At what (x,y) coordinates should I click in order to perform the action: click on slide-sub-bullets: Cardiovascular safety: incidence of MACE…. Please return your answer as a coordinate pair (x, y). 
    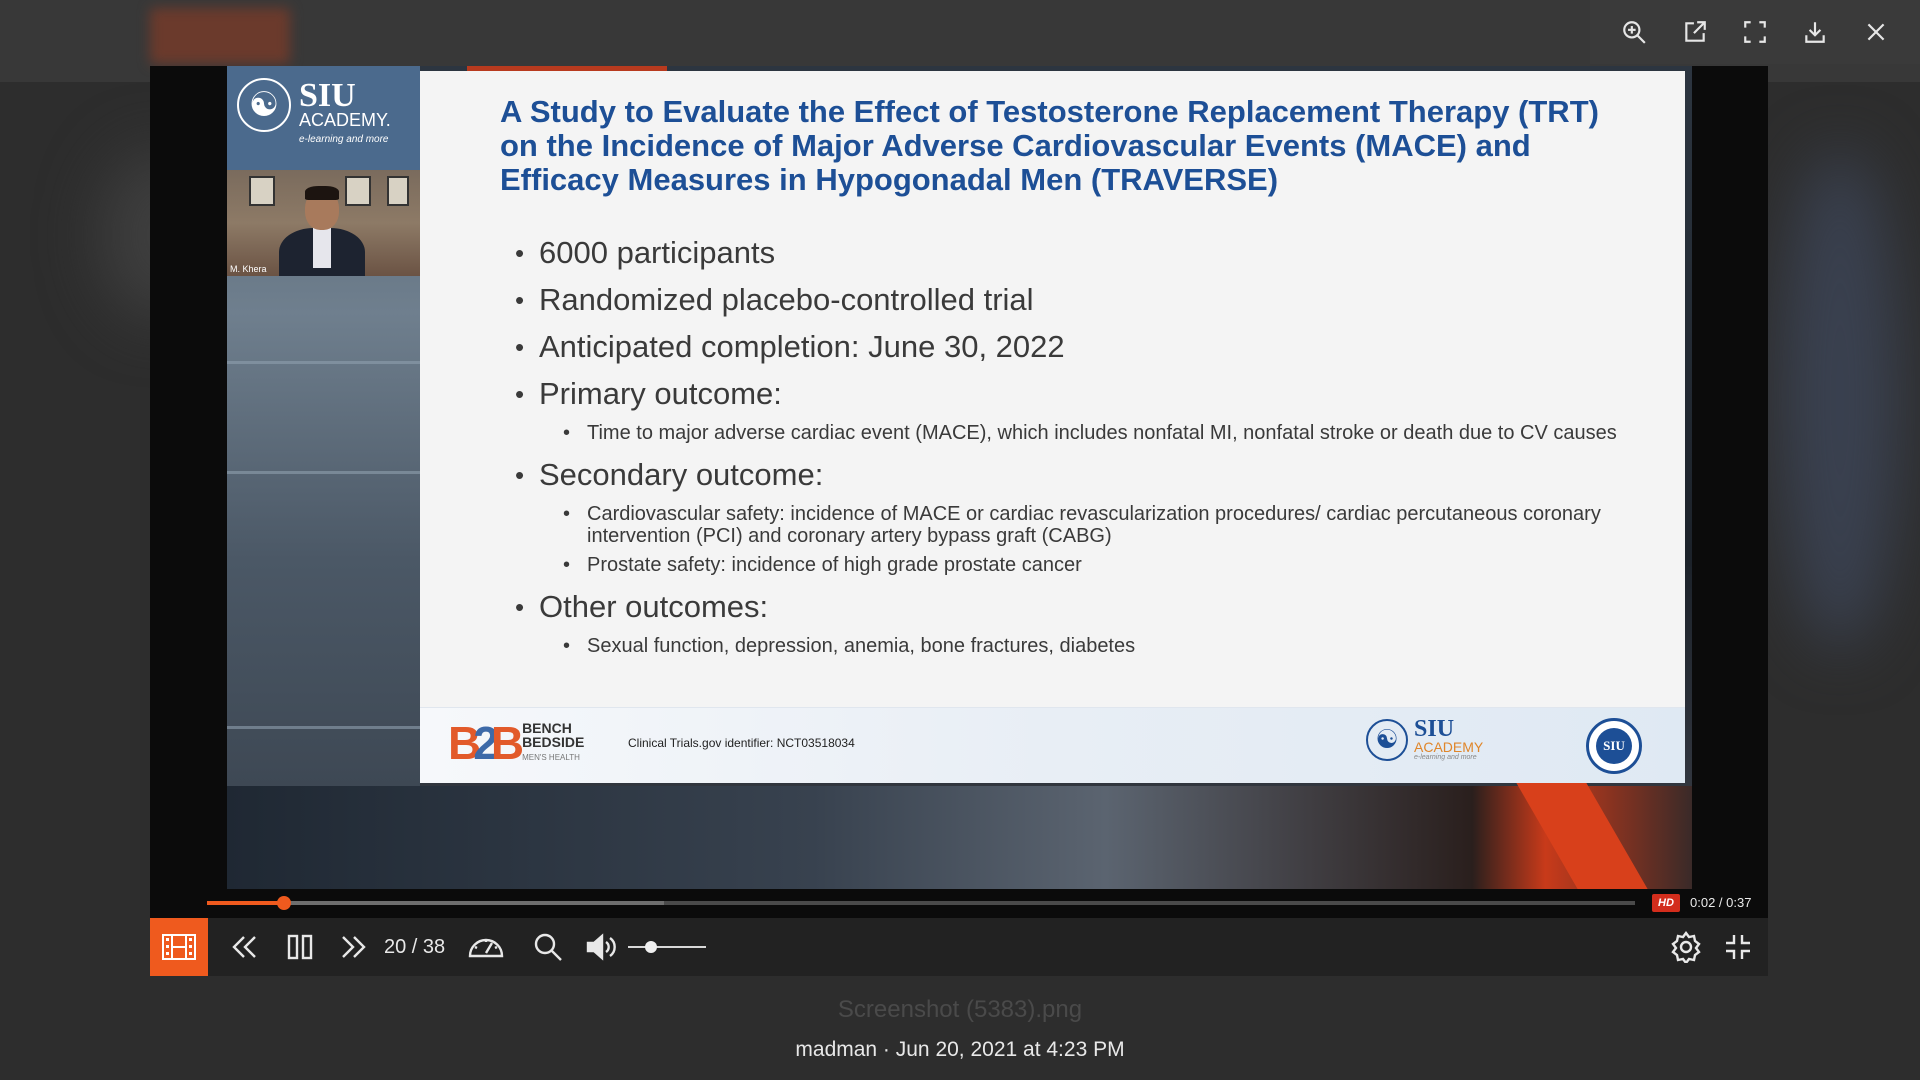
    Looking at the image, I should click on (1070, 539).